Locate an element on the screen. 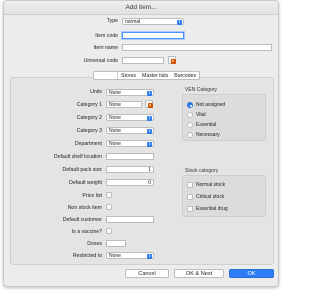 The height and width of the screenshot is (290, 320). restricted-to-select-value: None is located at coordinates (115, 256).